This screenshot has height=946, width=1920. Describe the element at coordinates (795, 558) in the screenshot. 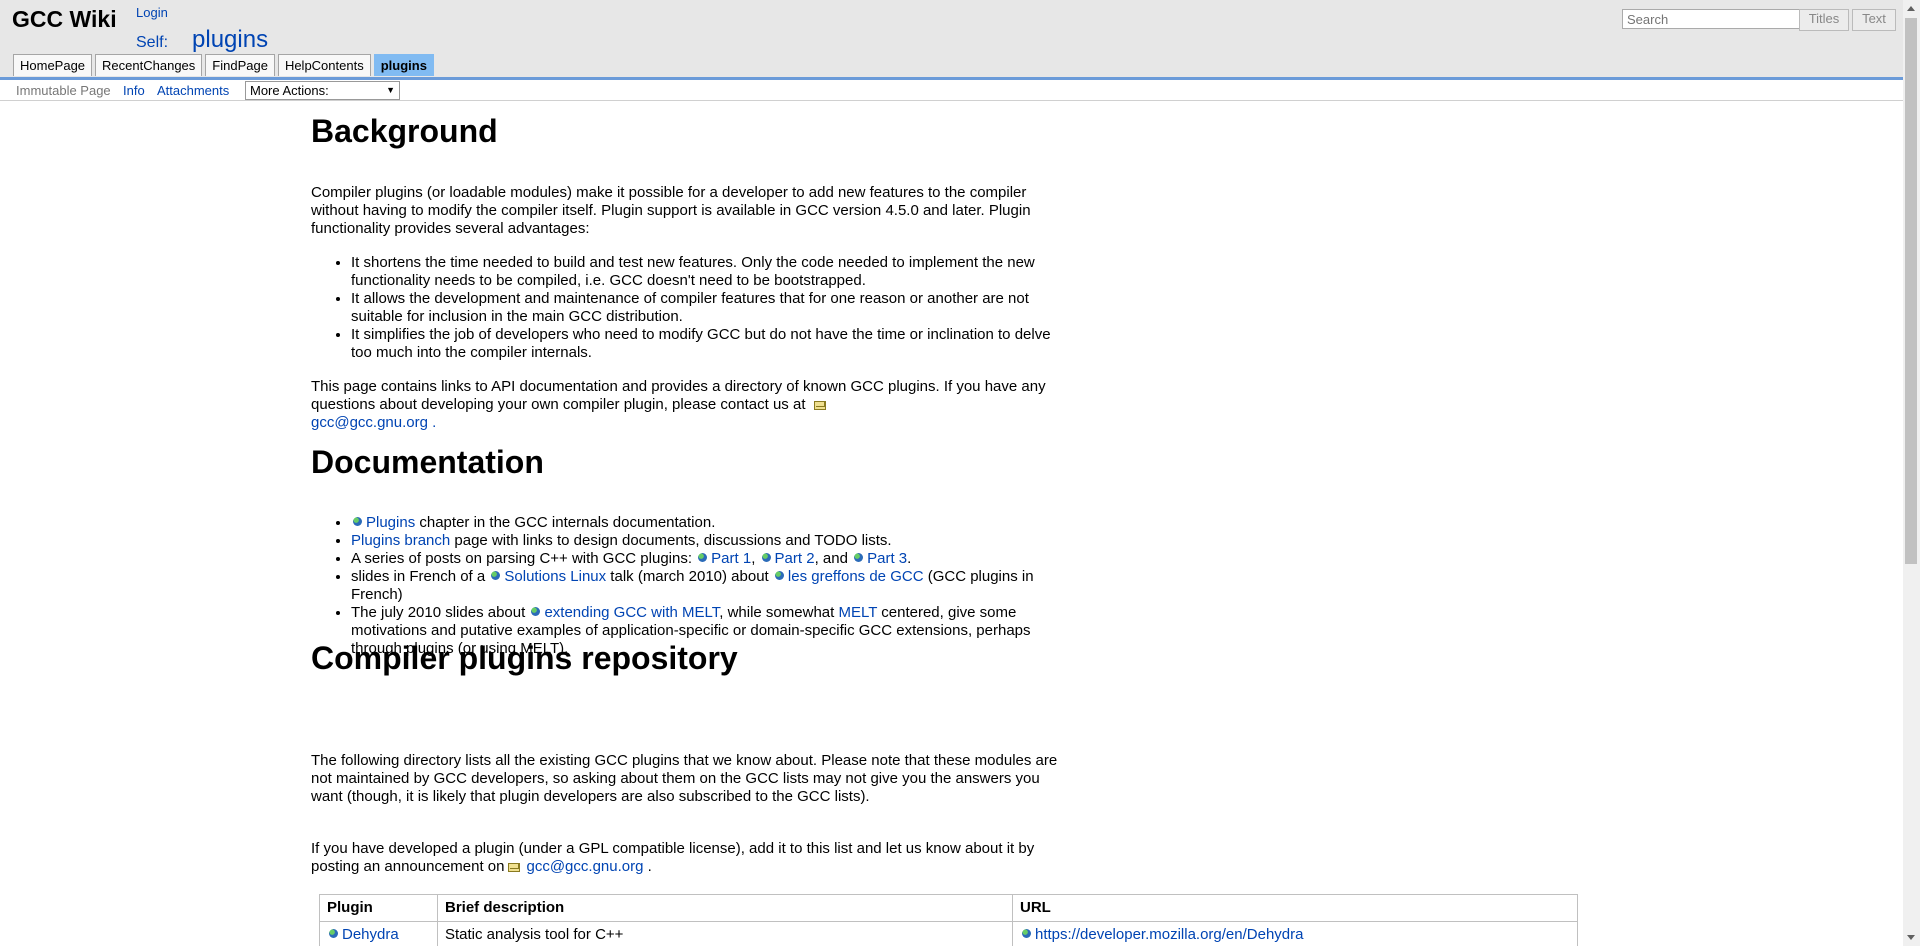

I see `part2-link: Part 2` at that location.